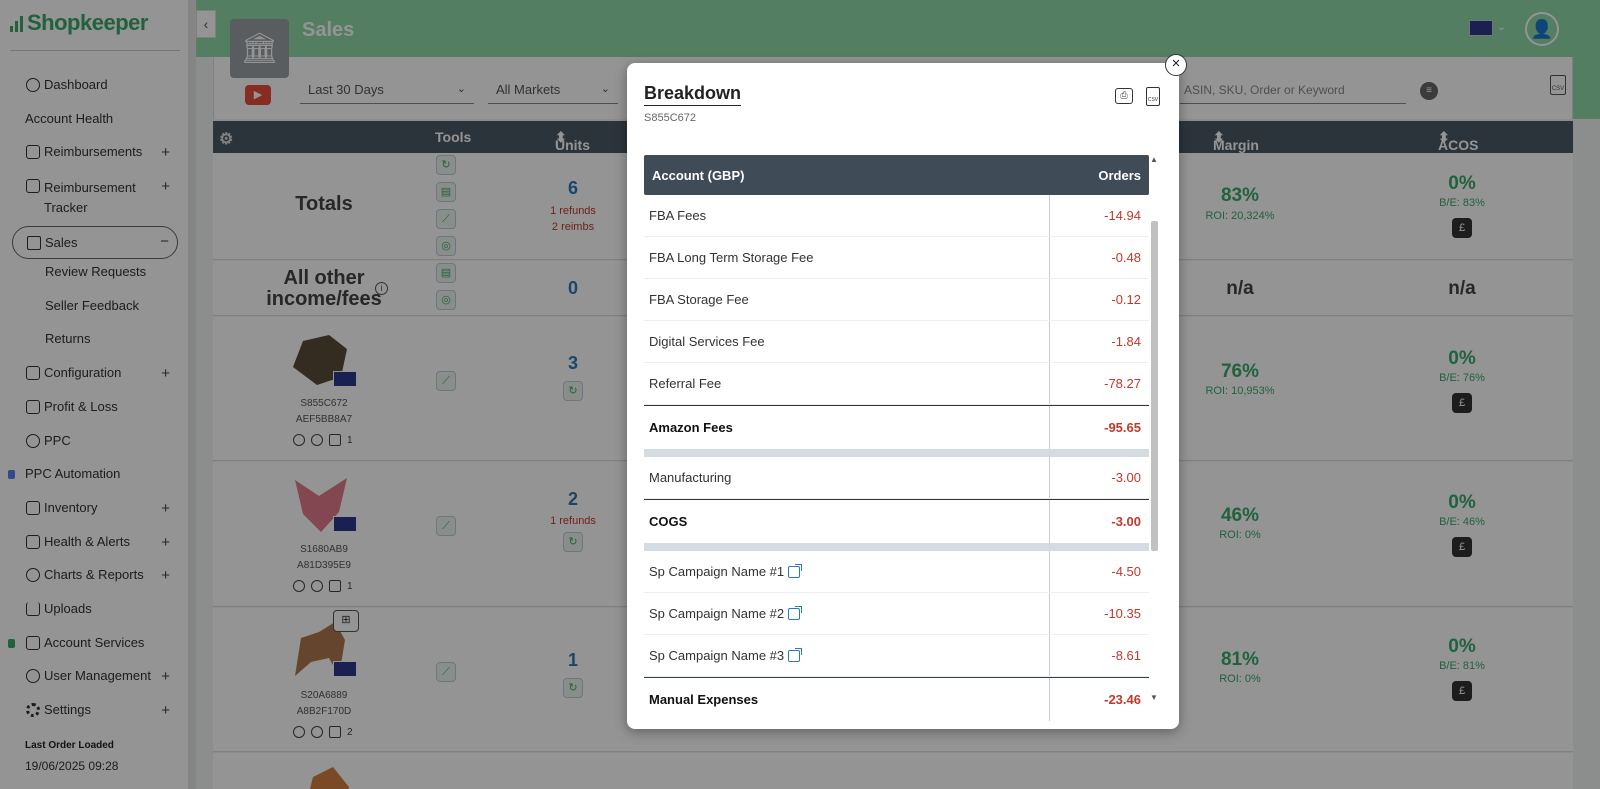 The image size is (1600, 789). Describe the element at coordinates (693, 94) in the screenshot. I see `modal-title: Breakdown` at that location.